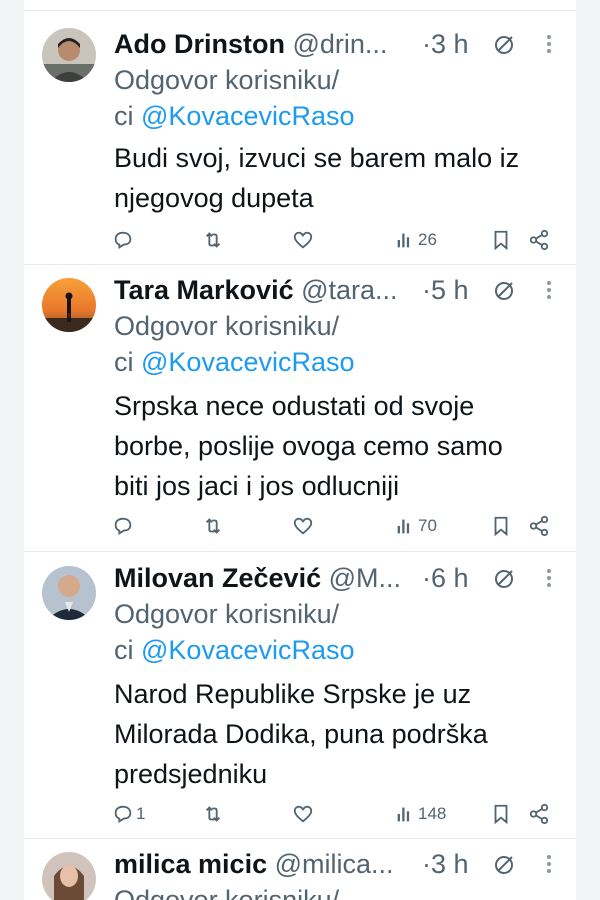 This screenshot has height=900, width=600. What do you see at coordinates (214, 198) in the screenshot?
I see `text-line: njegovog dupeta` at bounding box center [214, 198].